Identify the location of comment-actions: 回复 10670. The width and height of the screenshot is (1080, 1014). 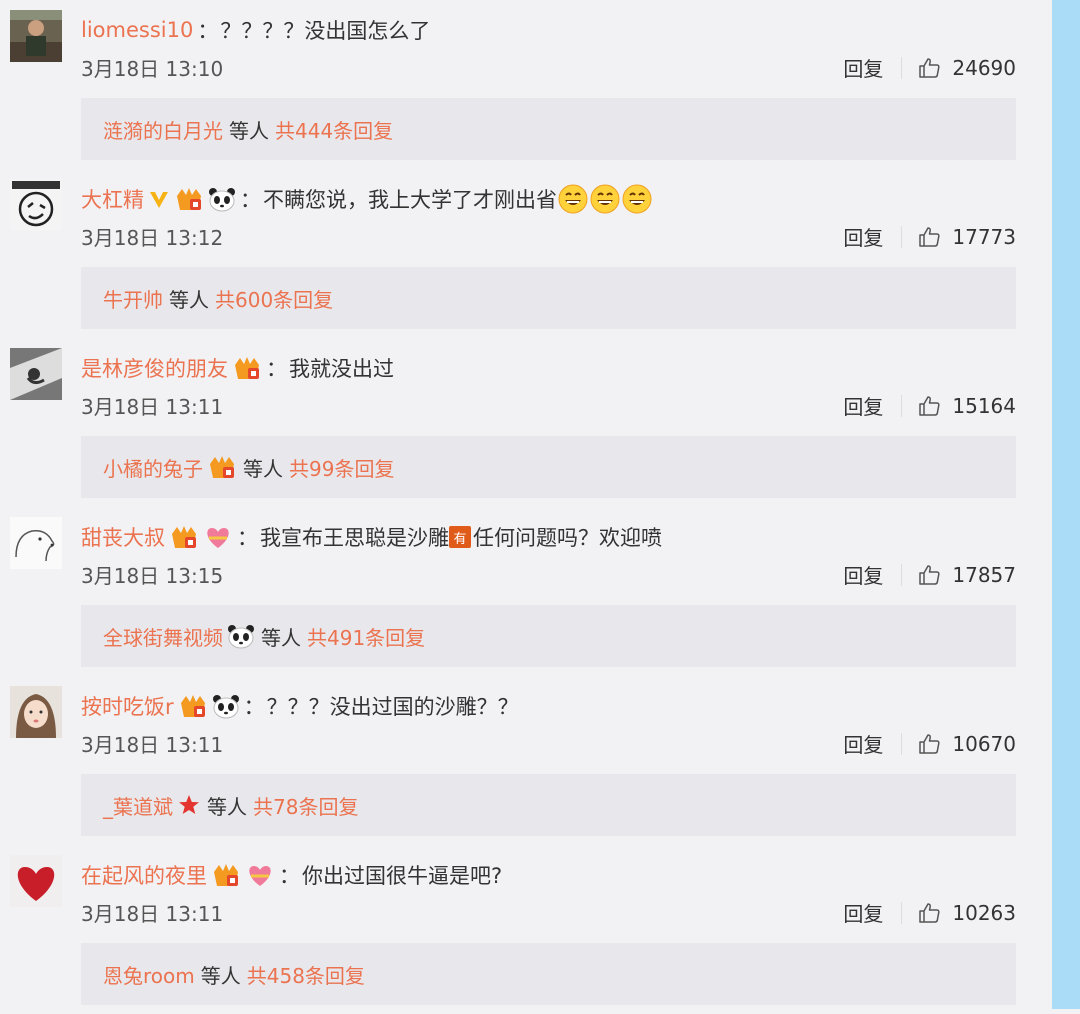
(929, 743).